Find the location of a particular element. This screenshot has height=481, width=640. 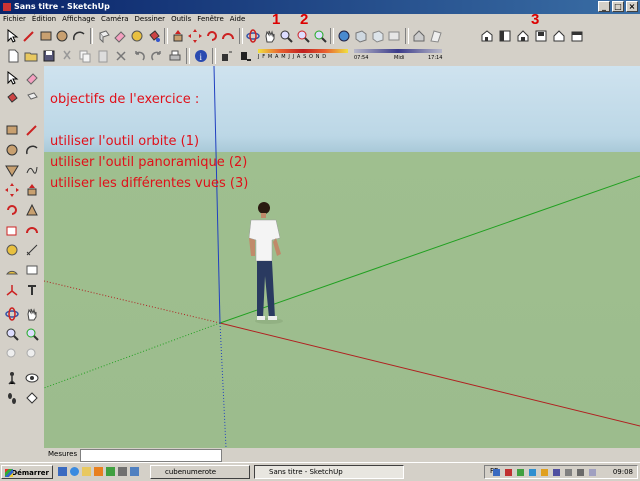

polygon-icon is located at coordinates (12, 170).